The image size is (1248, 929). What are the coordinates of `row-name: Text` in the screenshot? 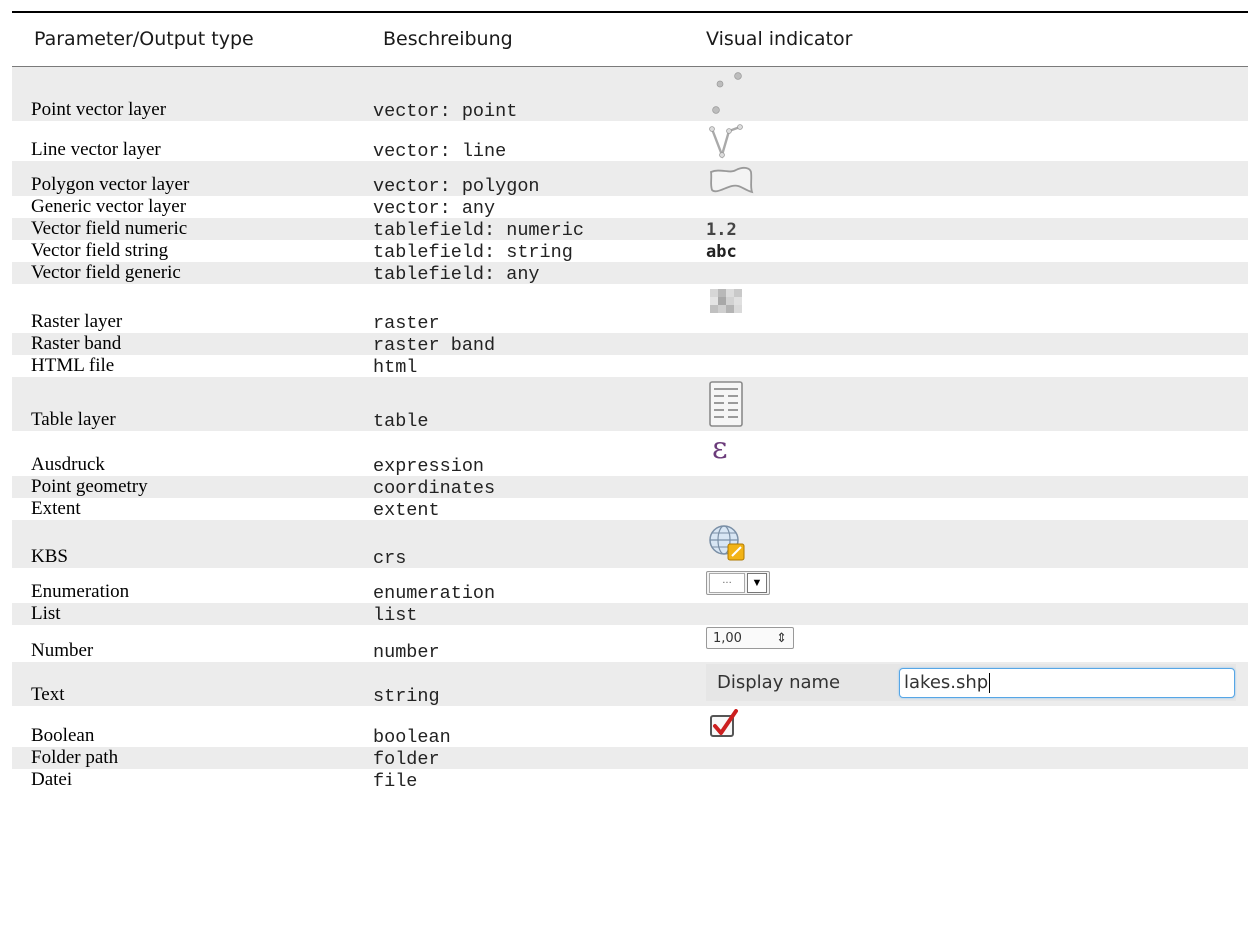 It's located at (48, 694).